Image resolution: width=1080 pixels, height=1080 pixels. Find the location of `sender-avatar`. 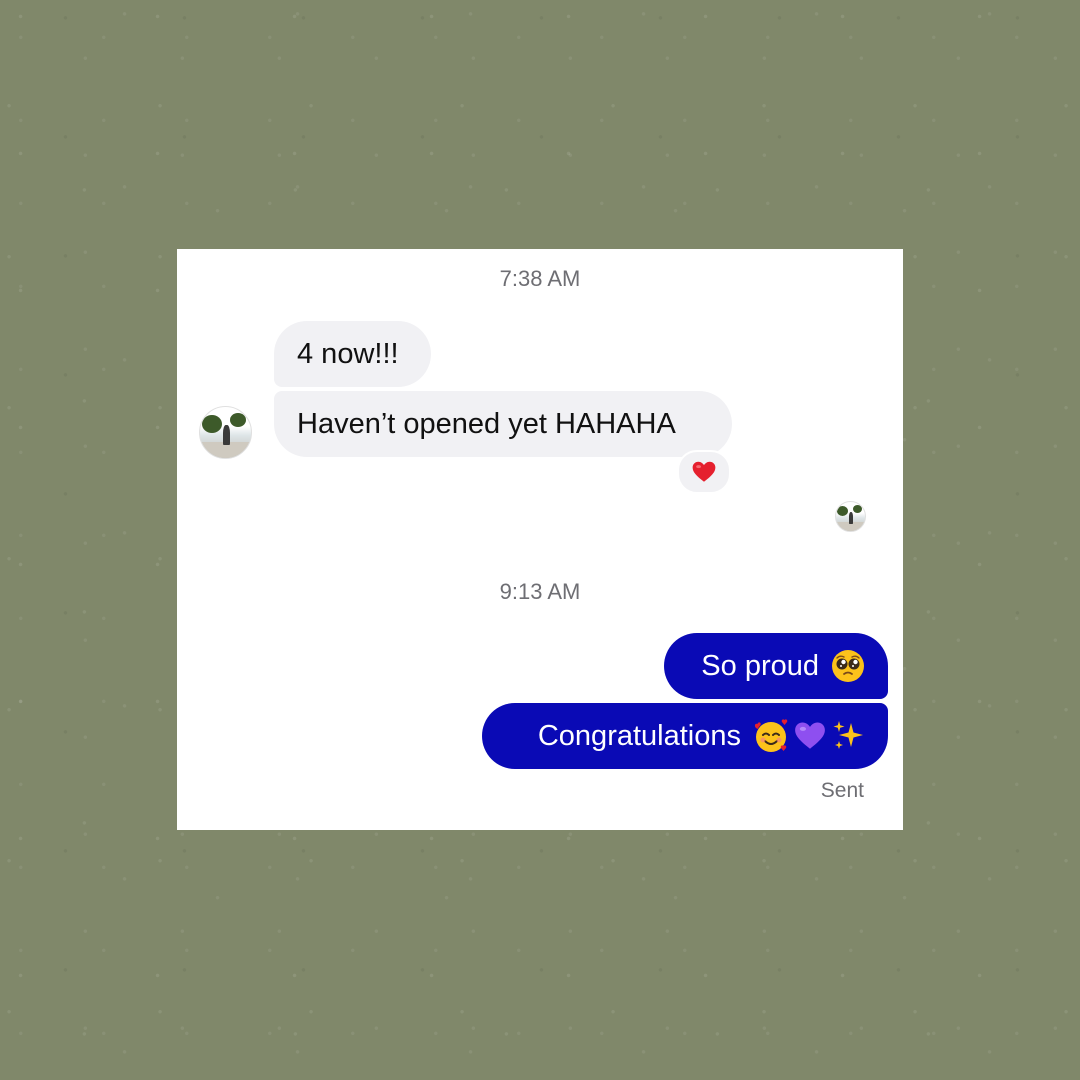

sender-avatar is located at coordinates (225, 432).